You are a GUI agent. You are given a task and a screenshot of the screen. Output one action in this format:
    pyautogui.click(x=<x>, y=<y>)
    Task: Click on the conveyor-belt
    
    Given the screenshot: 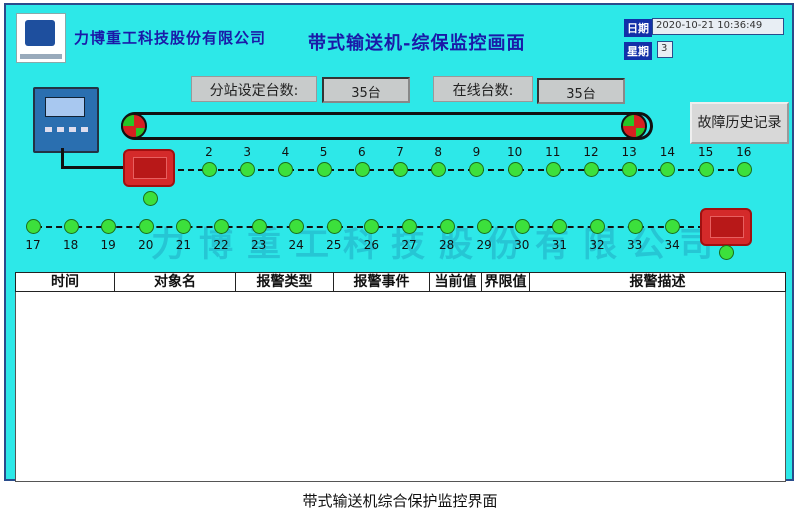 What is the action you would take?
    pyautogui.click(x=387, y=126)
    